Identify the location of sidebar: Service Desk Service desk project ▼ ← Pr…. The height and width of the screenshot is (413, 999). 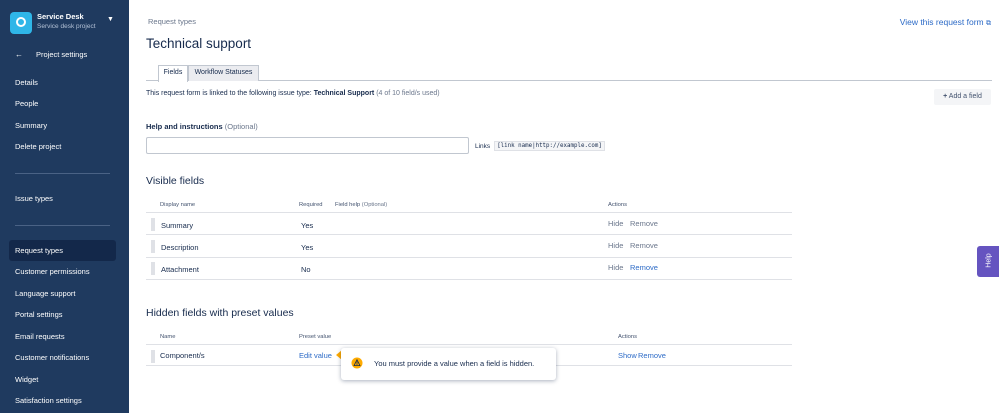
(64, 206).